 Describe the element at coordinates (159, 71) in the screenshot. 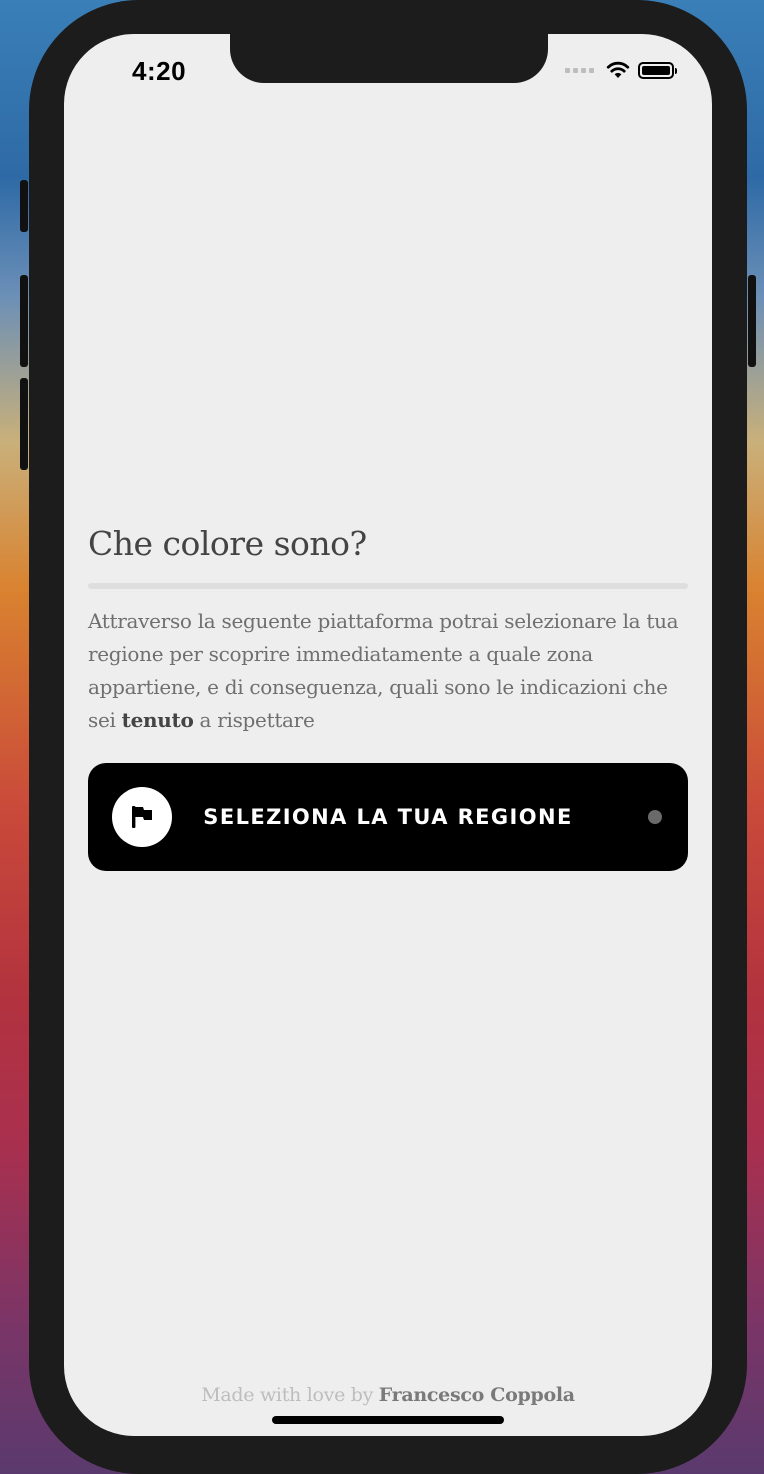

I see `status-time: 4:20` at that location.